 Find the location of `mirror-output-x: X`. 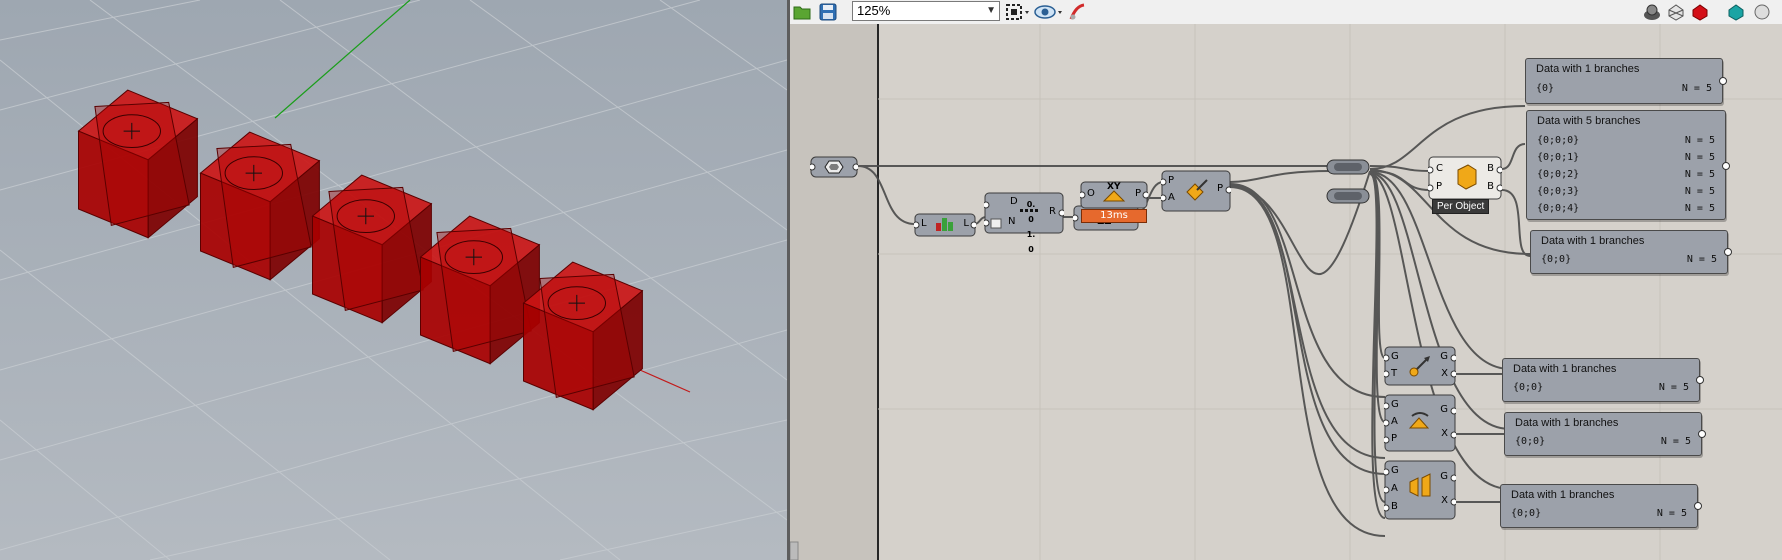

mirror-output-x: X is located at coordinates (1444, 500).